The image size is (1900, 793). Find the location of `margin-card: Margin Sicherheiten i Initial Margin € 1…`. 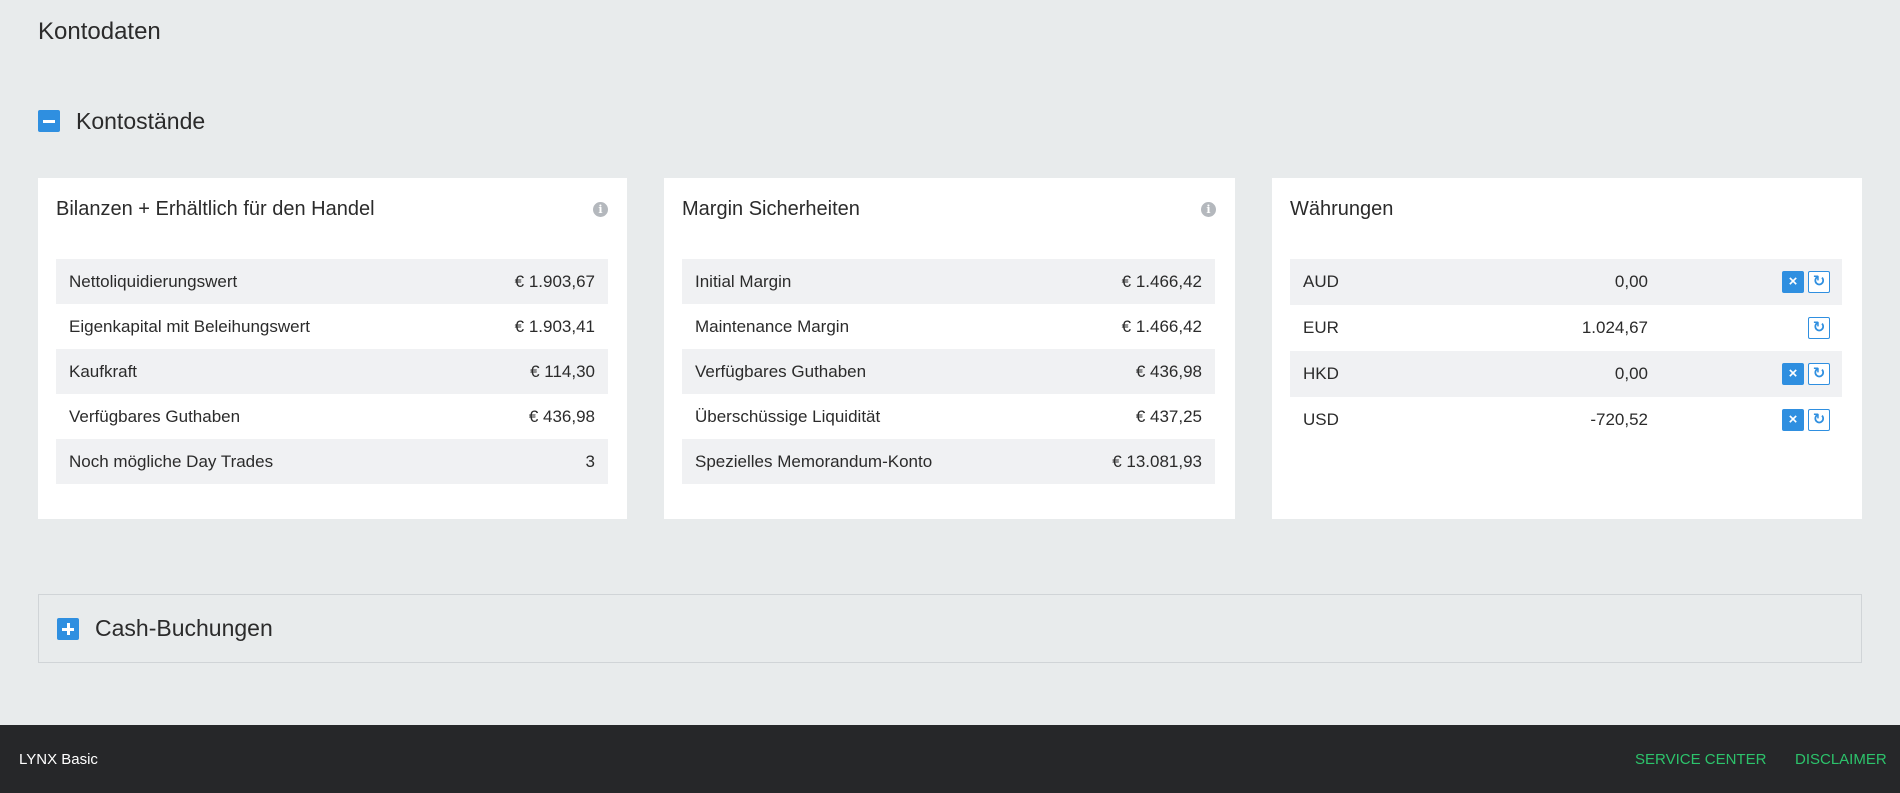

margin-card: Margin Sicherheiten i Initial Margin € 1… is located at coordinates (949, 348).